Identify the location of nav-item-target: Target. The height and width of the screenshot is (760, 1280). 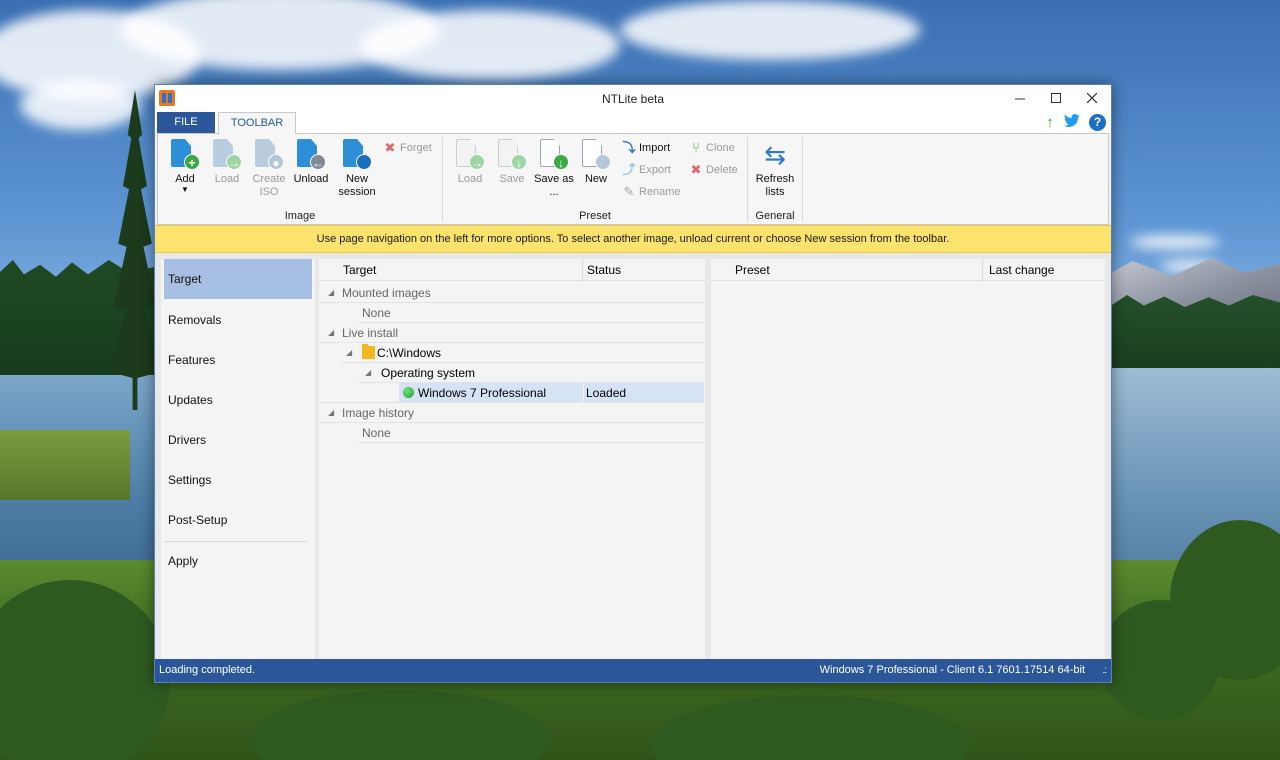
(238, 279).